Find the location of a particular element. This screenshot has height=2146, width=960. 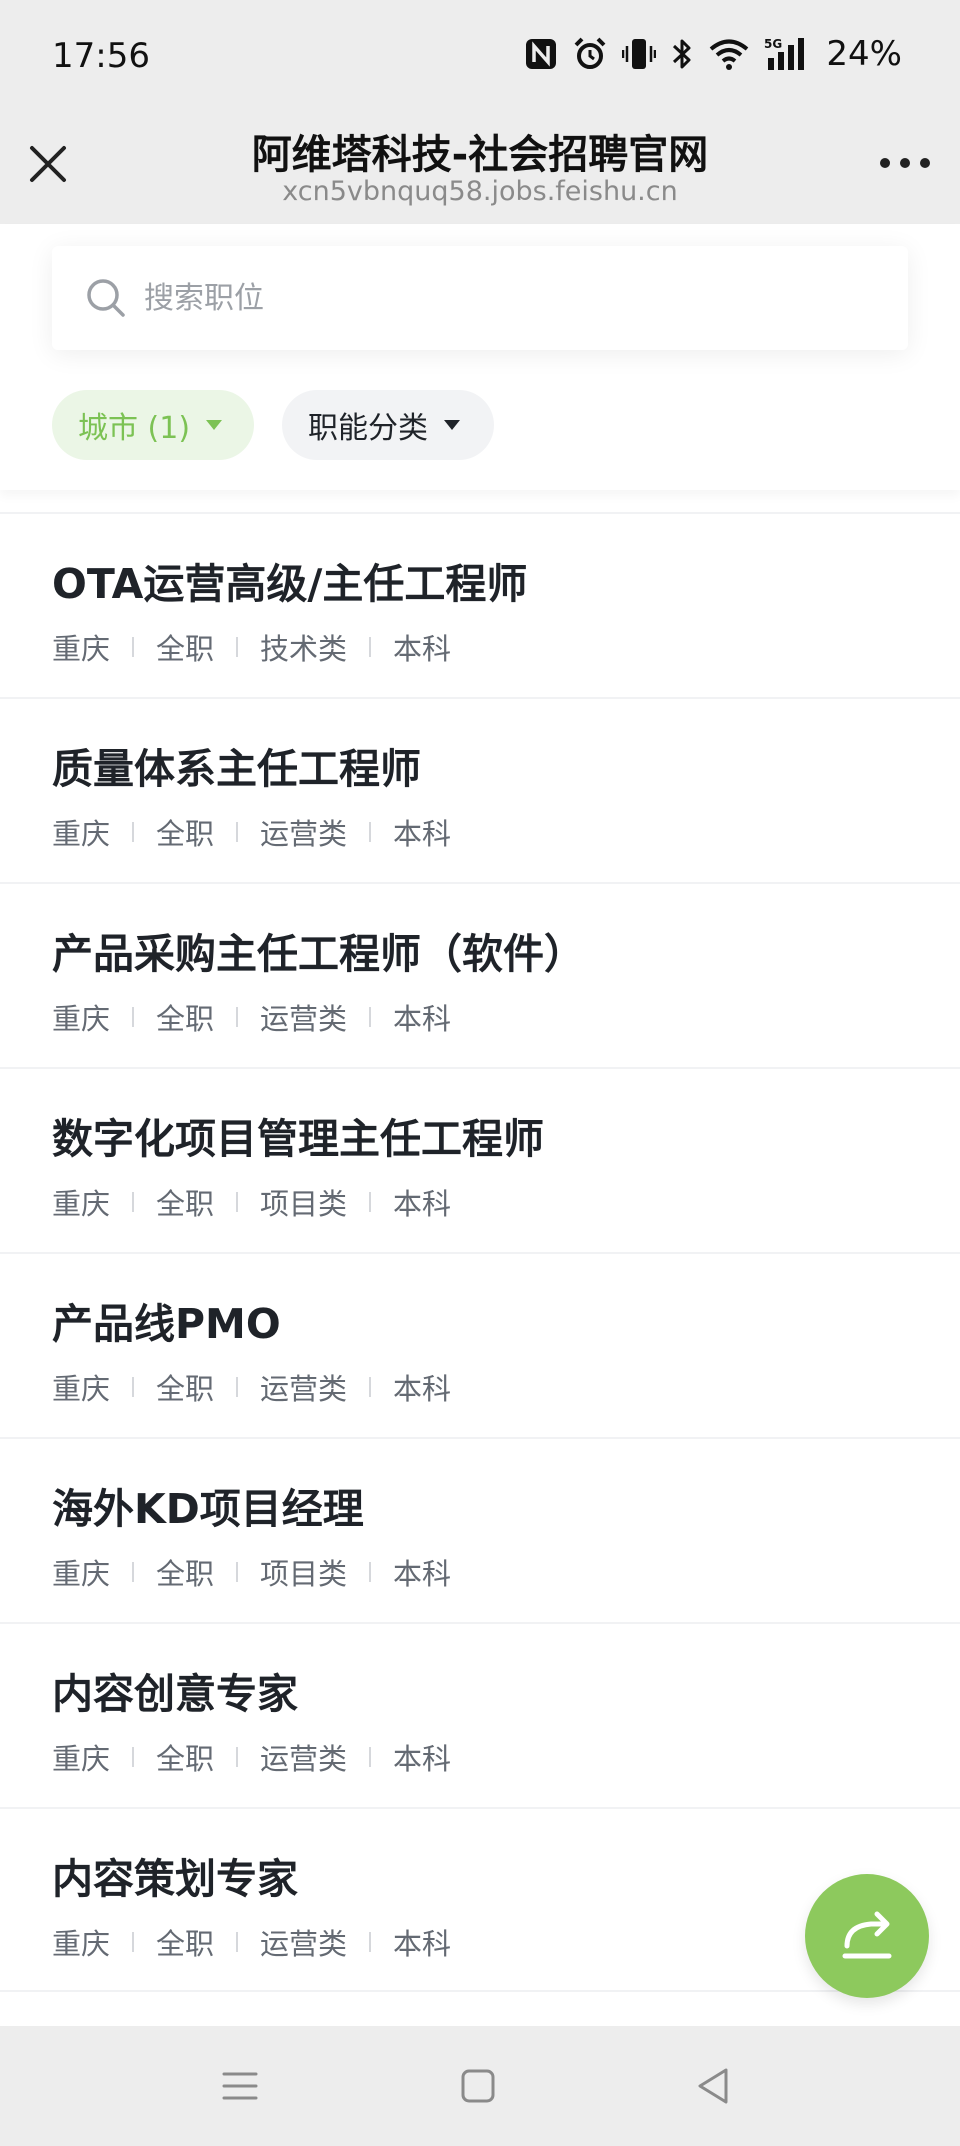

job-title: 产品采购主任工程师（软件） is located at coordinates (318, 954).